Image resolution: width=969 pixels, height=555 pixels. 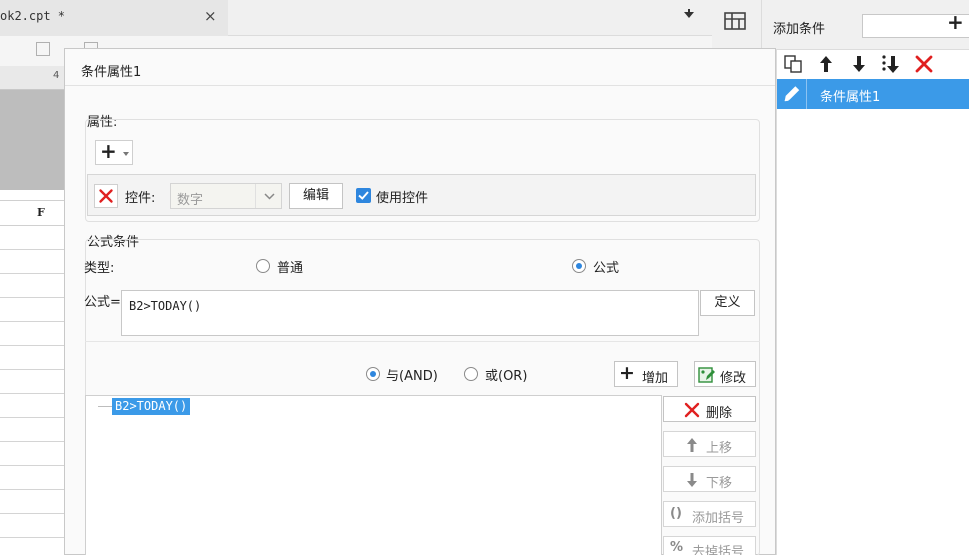 I want to click on move-bottom-icon, so click(x=890, y=64).